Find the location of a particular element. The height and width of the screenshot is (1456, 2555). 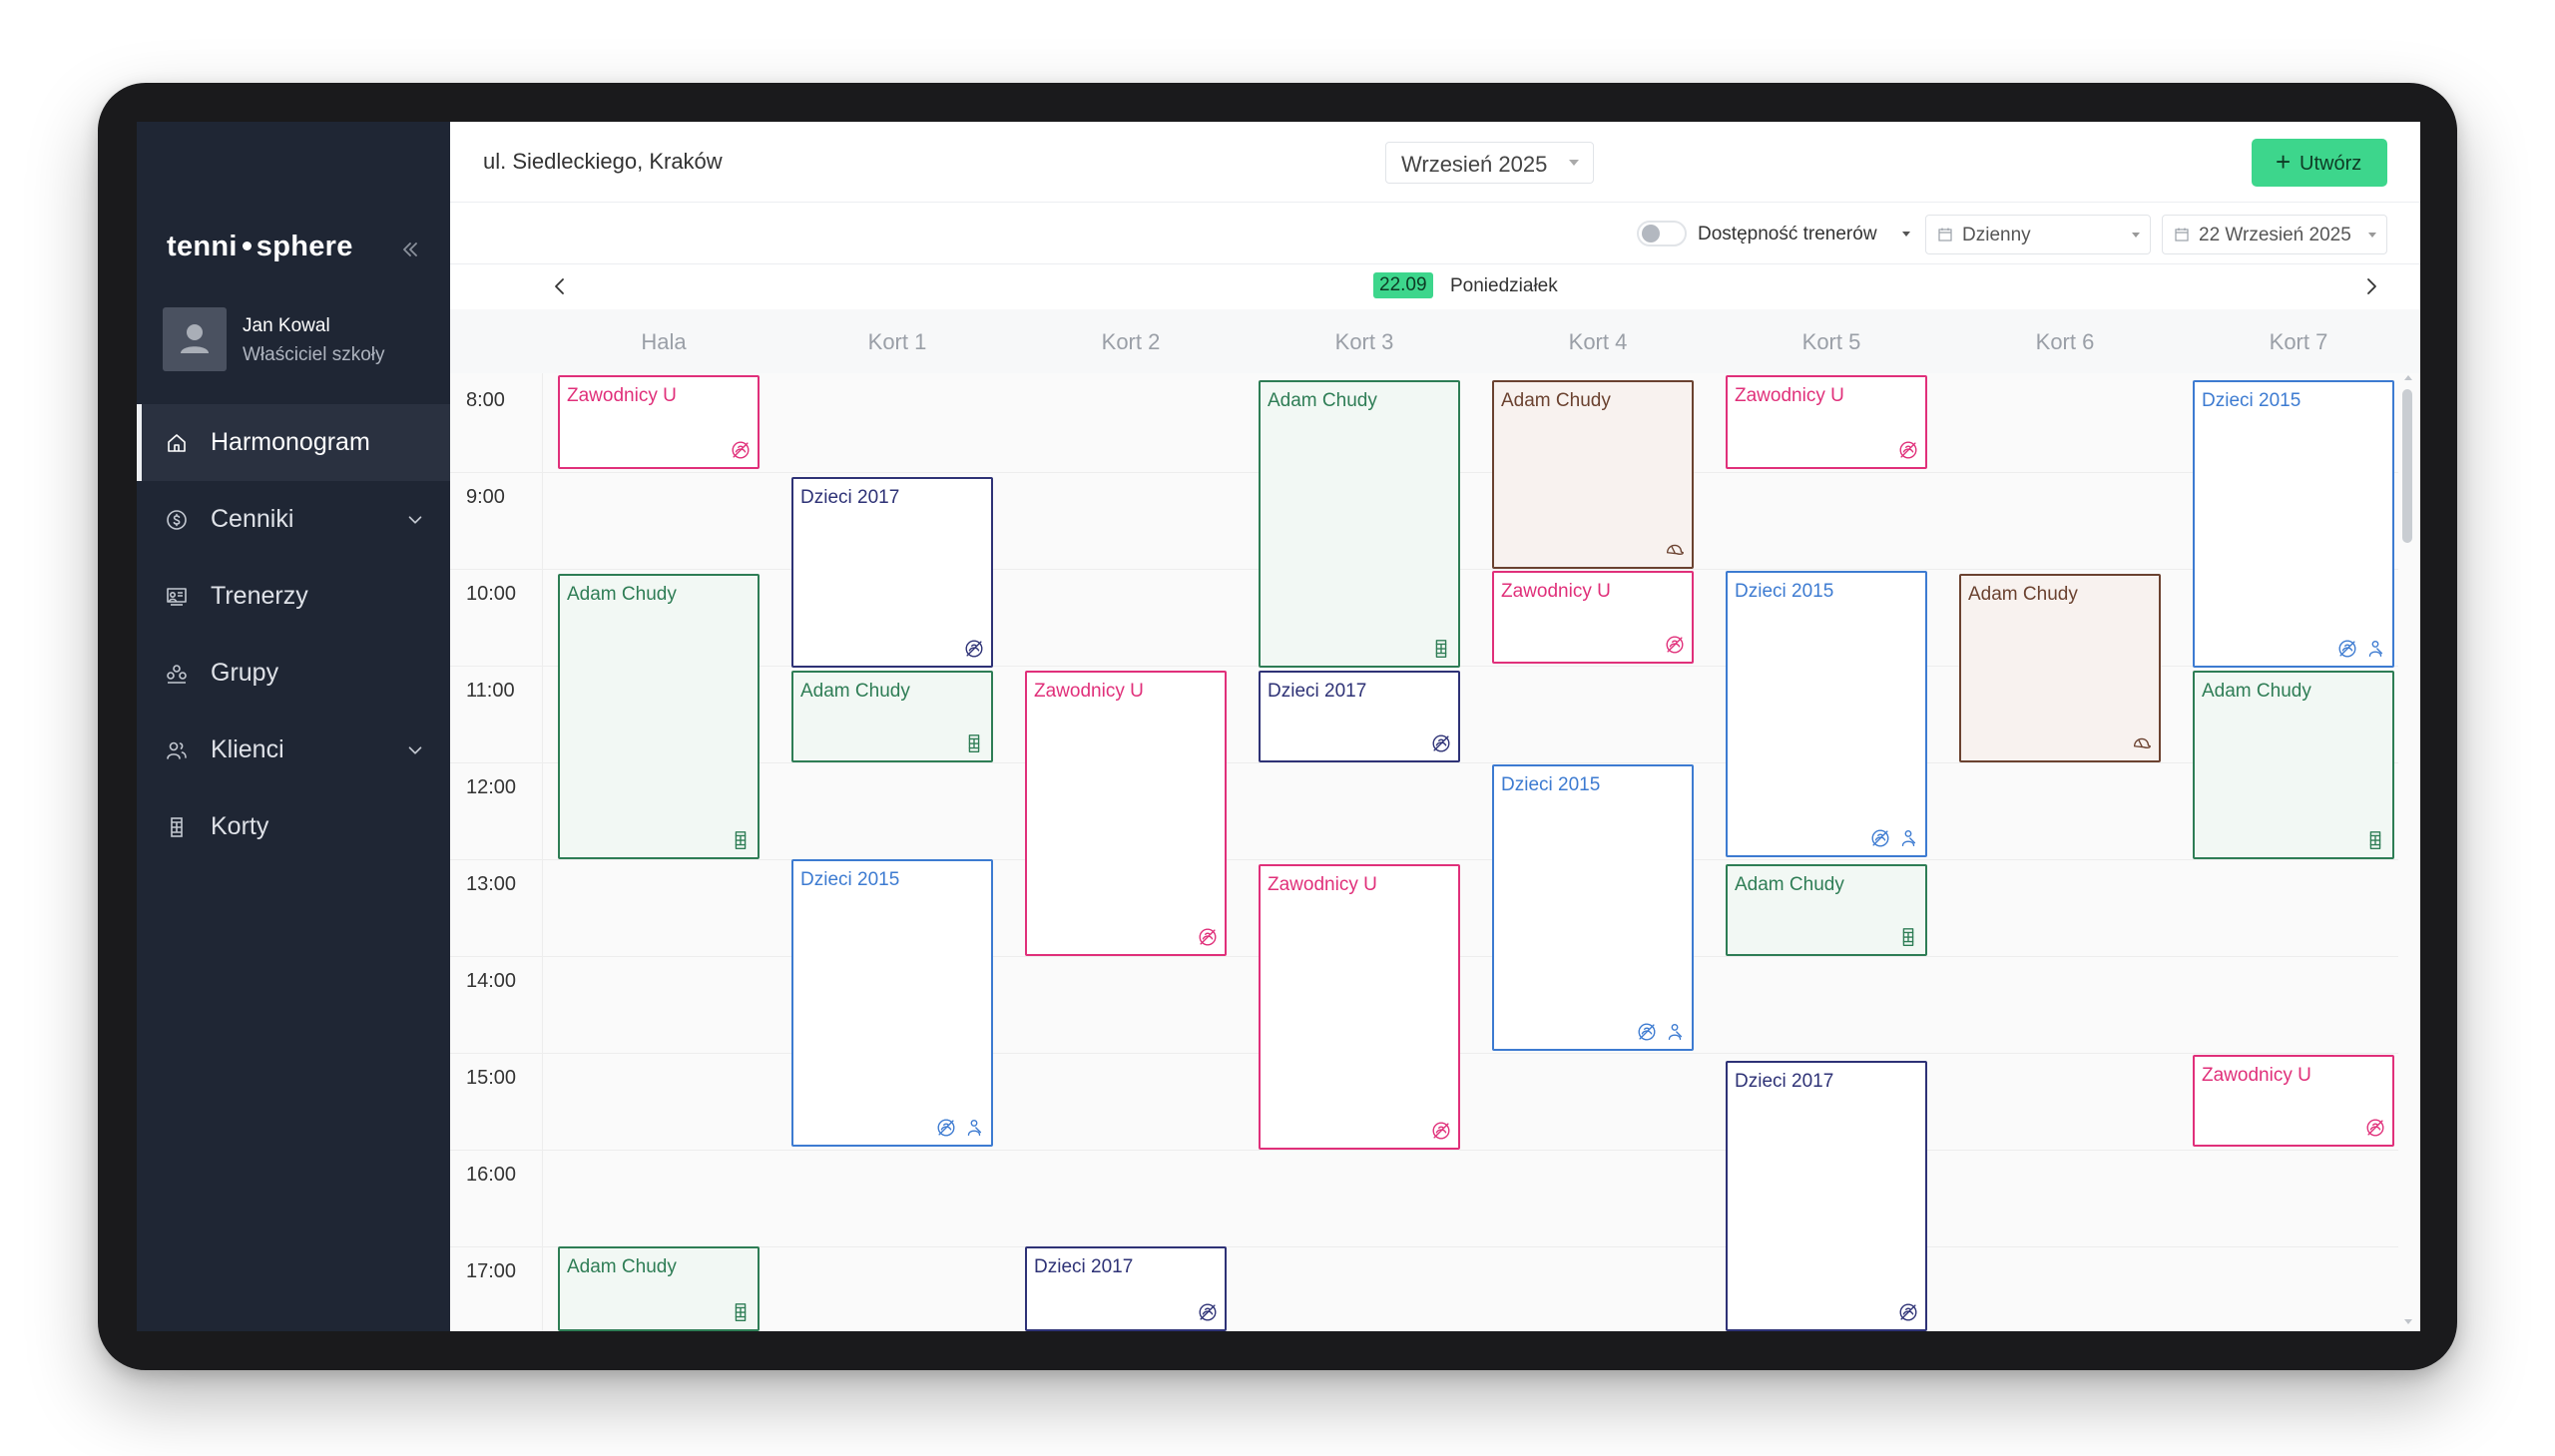

logo-text-right: sphere is located at coordinates (304, 246).